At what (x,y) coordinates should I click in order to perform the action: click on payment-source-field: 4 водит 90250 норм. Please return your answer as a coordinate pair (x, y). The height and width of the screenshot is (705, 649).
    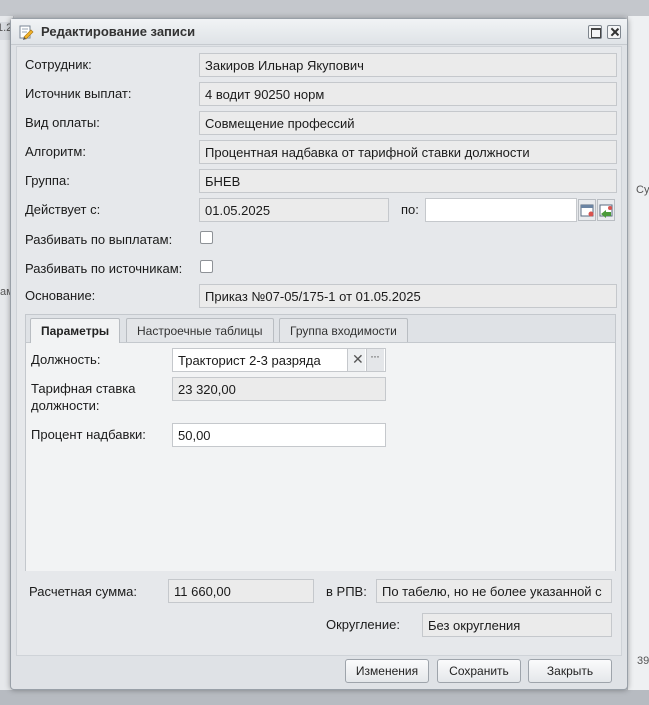
    Looking at the image, I should click on (408, 94).